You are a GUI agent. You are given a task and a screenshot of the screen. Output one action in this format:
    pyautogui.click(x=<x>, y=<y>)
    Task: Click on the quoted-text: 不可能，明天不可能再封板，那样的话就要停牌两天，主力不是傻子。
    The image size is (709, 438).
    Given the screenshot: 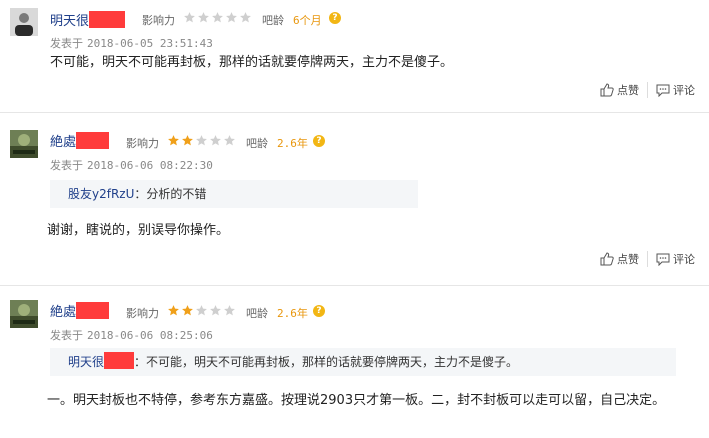 What is the action you would take?
    pyautogui.click(x=332, y=362)
    